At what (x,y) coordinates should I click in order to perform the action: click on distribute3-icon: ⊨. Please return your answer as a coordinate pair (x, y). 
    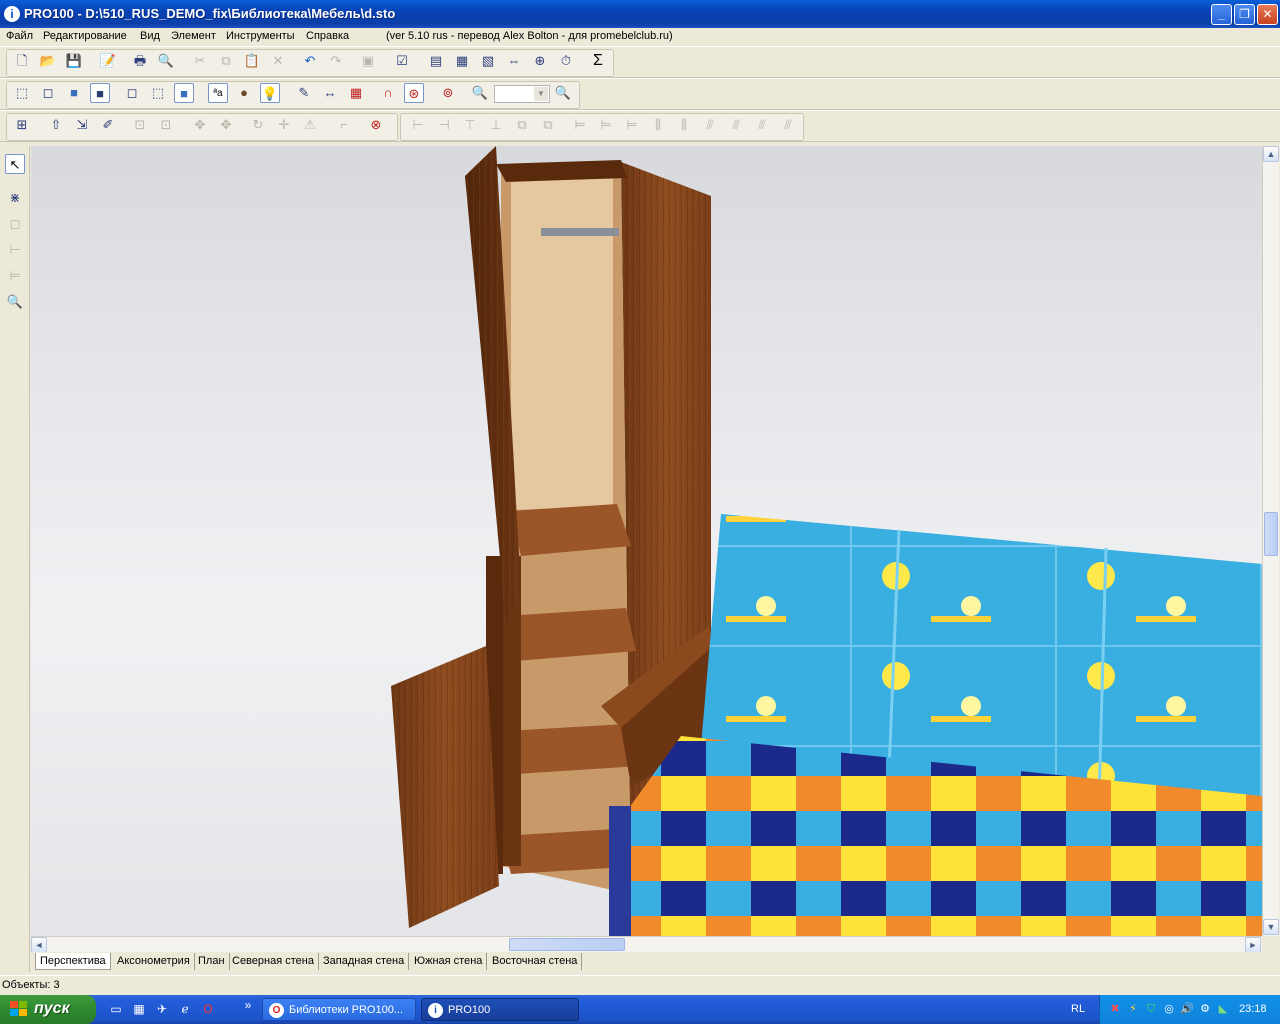
    Looking at the image, I should click on (632, 125).